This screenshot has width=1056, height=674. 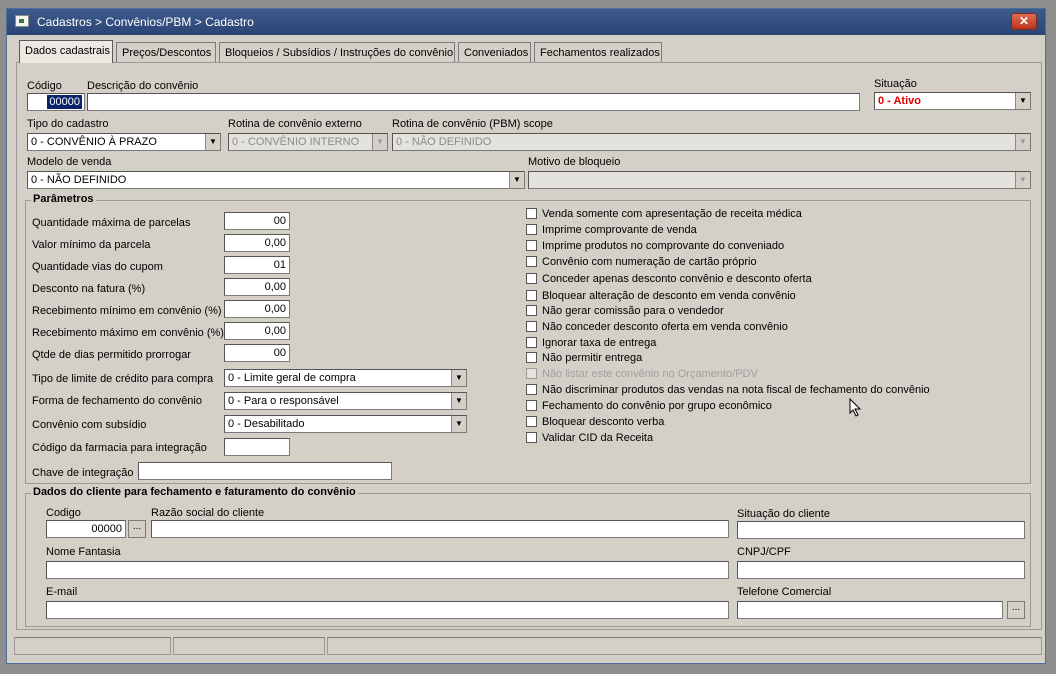 What do you see at coordinates (440, 529) in the screenshot?
I see `razao-input` at bounding box center [440, 529].